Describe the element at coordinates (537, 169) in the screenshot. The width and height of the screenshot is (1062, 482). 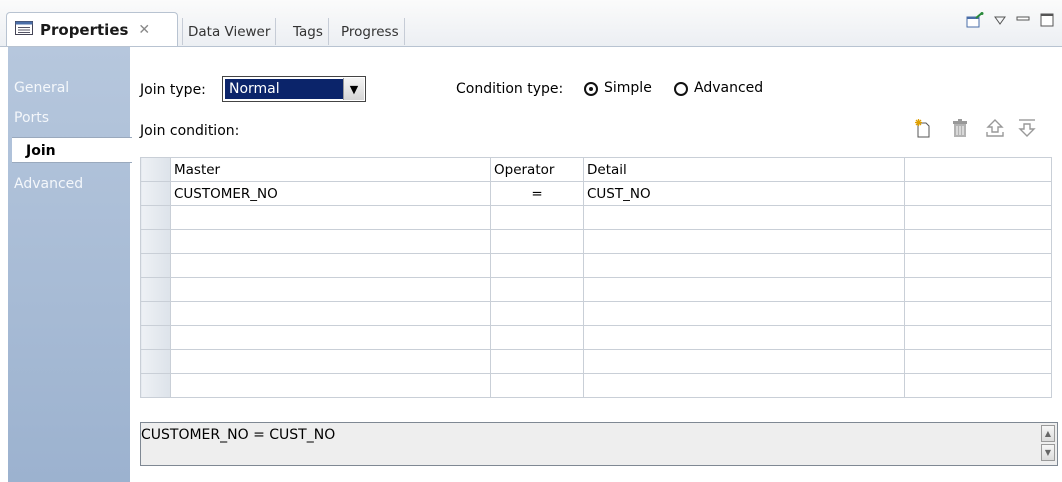
I see `col-operator: Operator` at that location.